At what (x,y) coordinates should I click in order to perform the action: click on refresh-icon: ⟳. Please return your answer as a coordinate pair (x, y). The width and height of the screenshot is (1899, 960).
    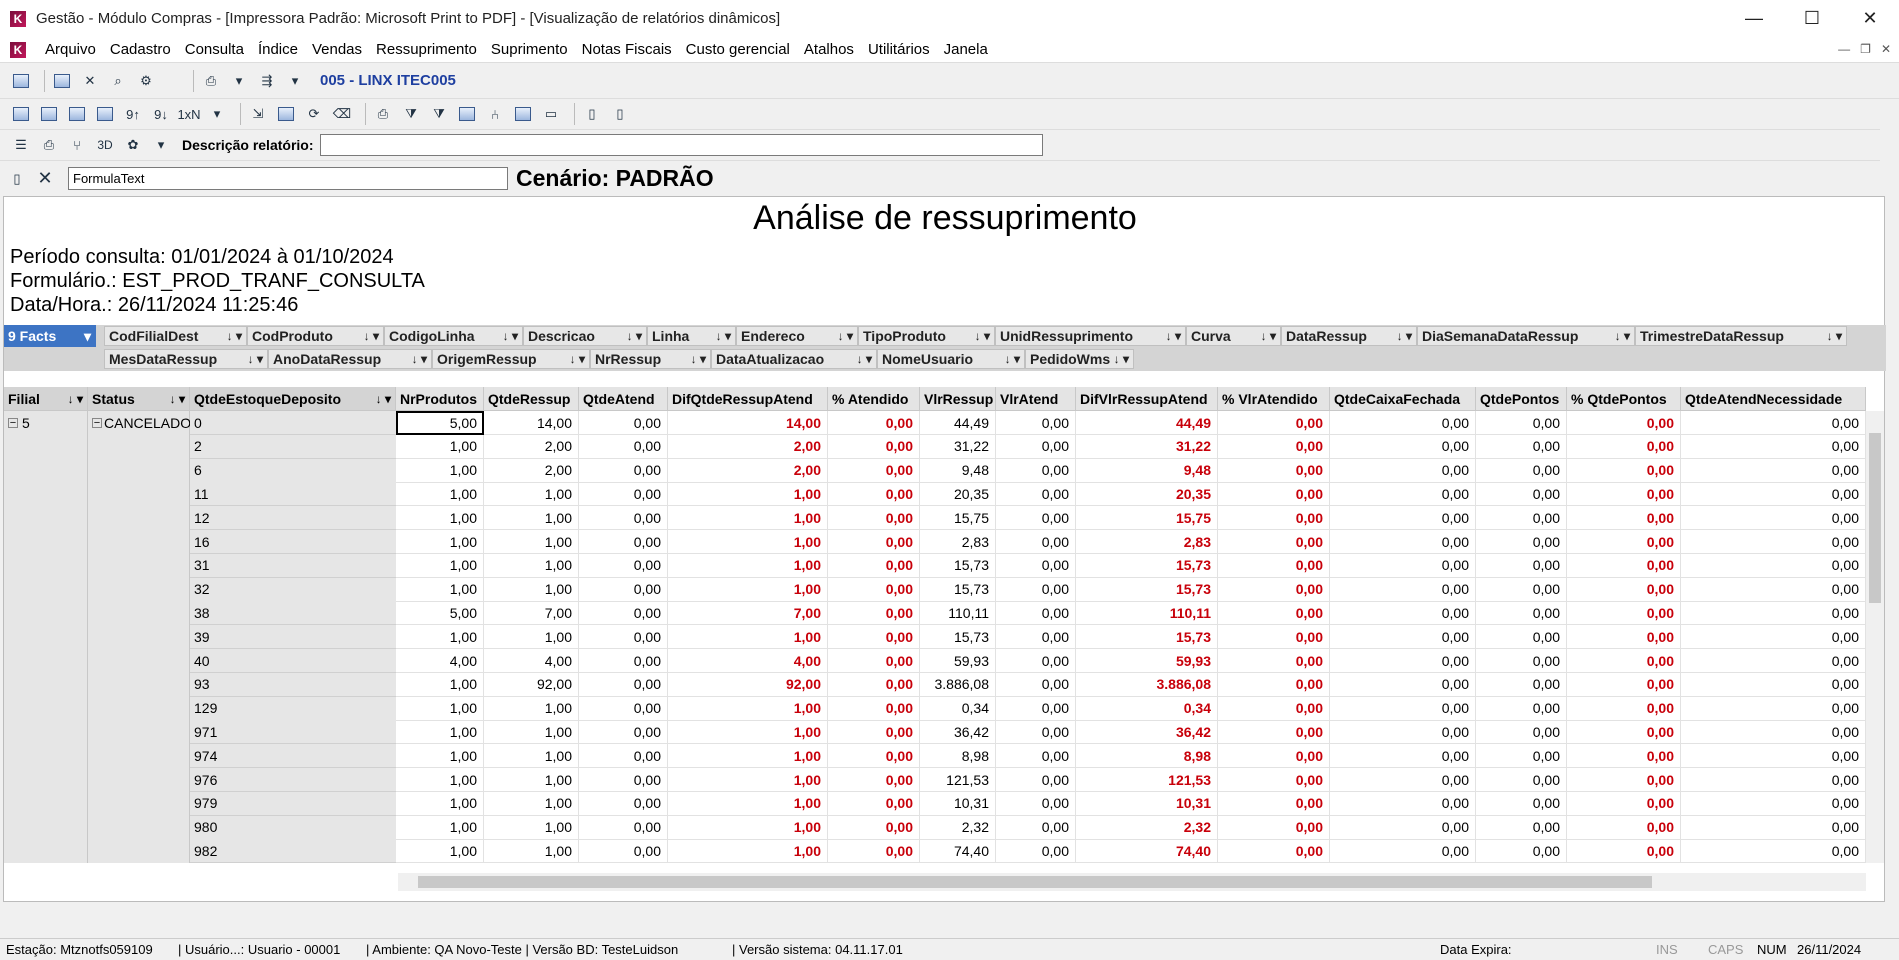
    Looking at the image, I should click on (314, 114).